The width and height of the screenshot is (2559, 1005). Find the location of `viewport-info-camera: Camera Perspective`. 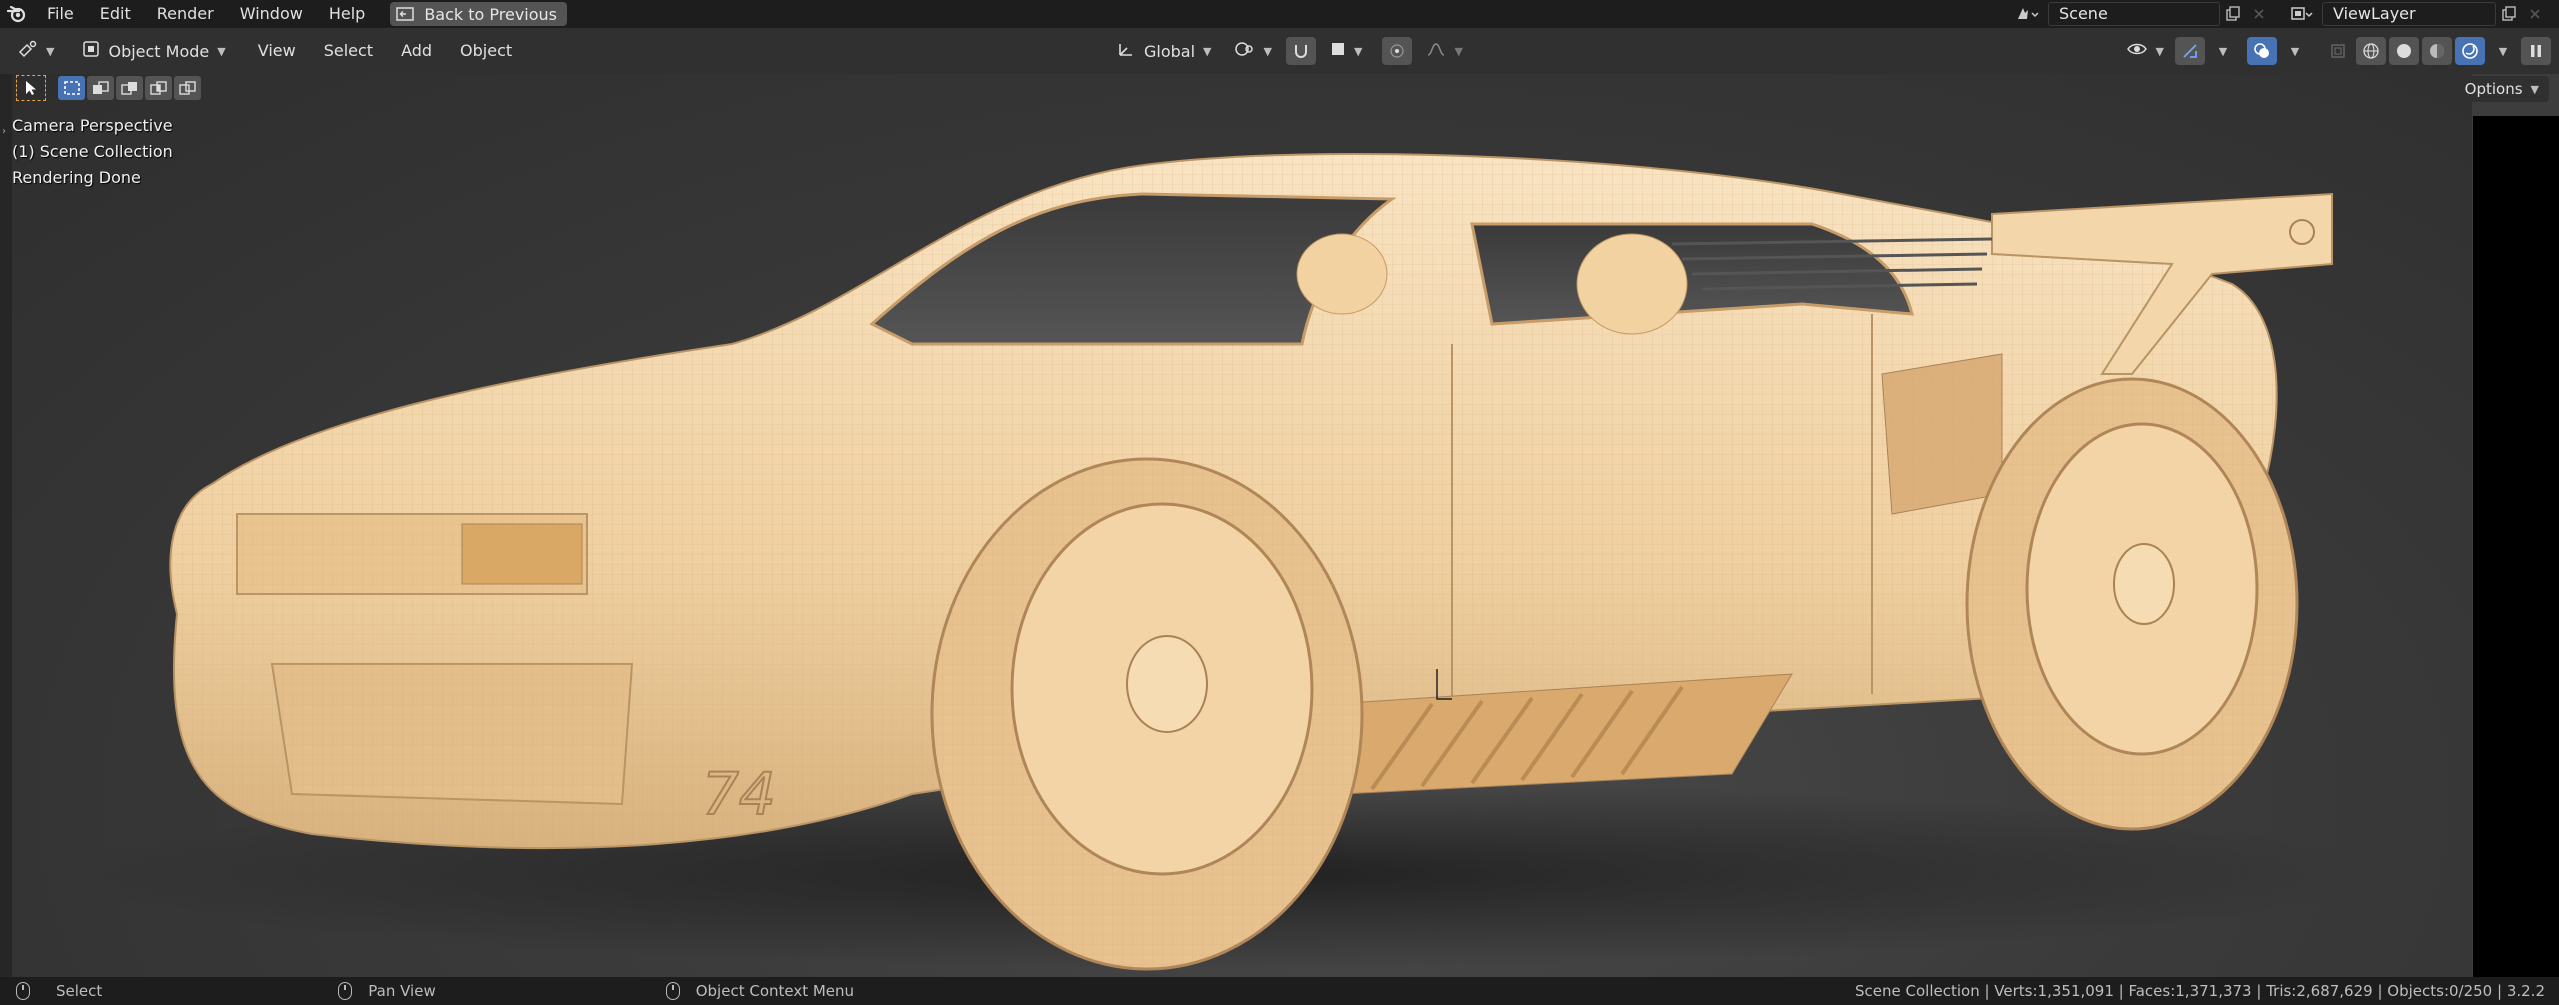

viewport-info-camera: Camera Perspective is located at coordinates (92, 125).